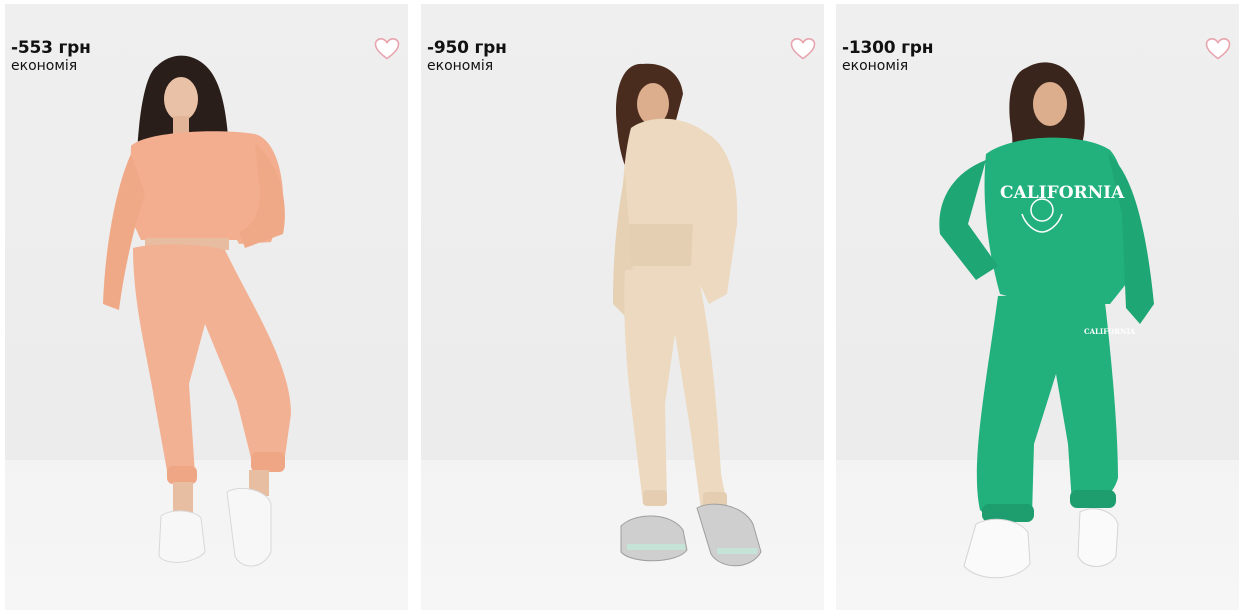  What do you see at coordinates (888, 48) in the screenshot?
I see `discount-amount: -1300 грн` at bounding box center [888, 48].